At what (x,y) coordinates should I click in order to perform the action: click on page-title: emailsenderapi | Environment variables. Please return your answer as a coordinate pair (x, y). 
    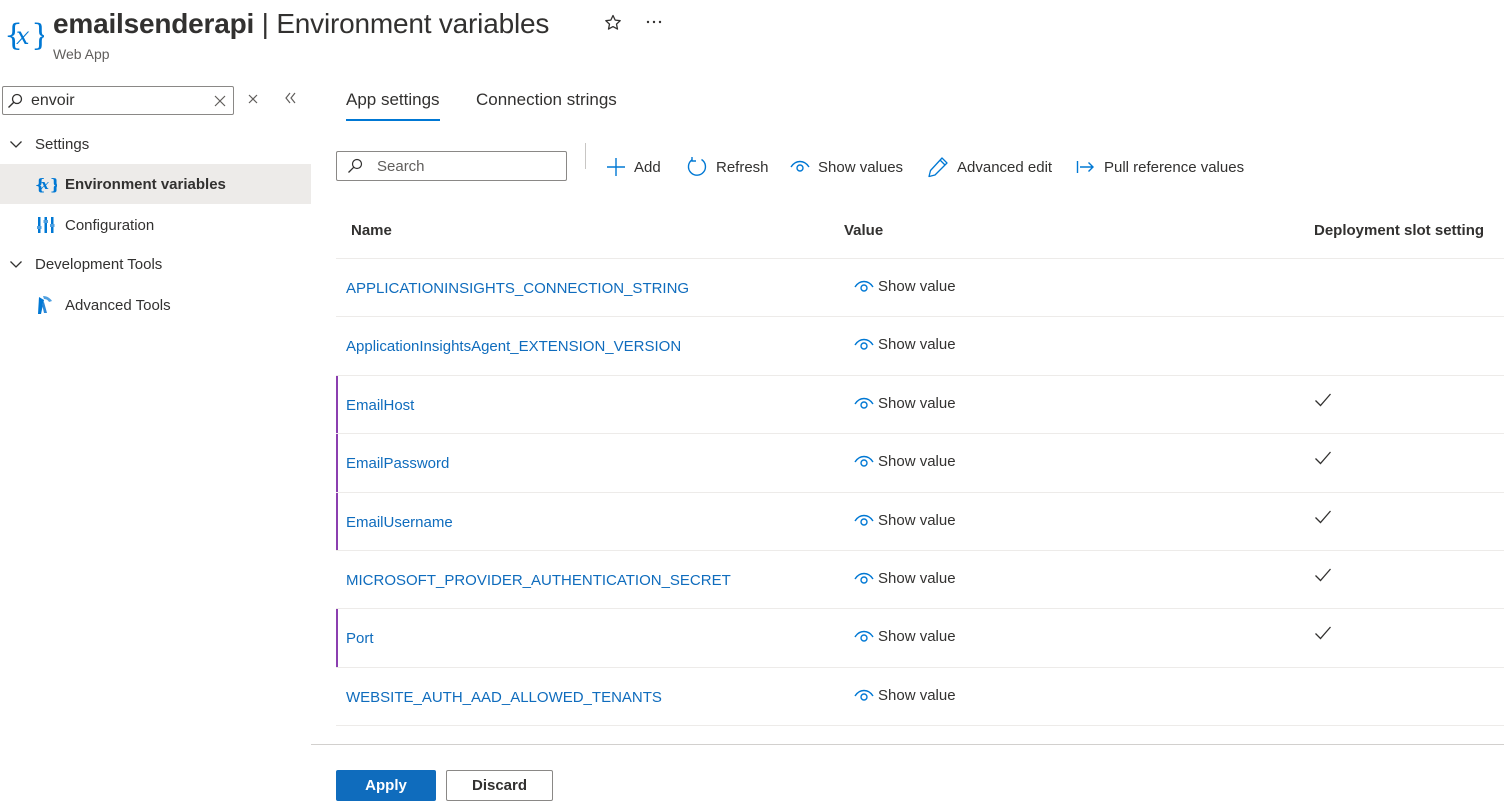
    Looking at the image, I should click on (301, 24).